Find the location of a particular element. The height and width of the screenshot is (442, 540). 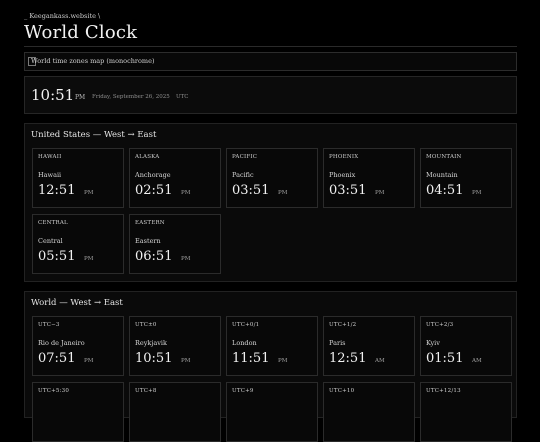

timezone-card: CENTRAL Central 05:51 PM is located at coordinates (78, 244).